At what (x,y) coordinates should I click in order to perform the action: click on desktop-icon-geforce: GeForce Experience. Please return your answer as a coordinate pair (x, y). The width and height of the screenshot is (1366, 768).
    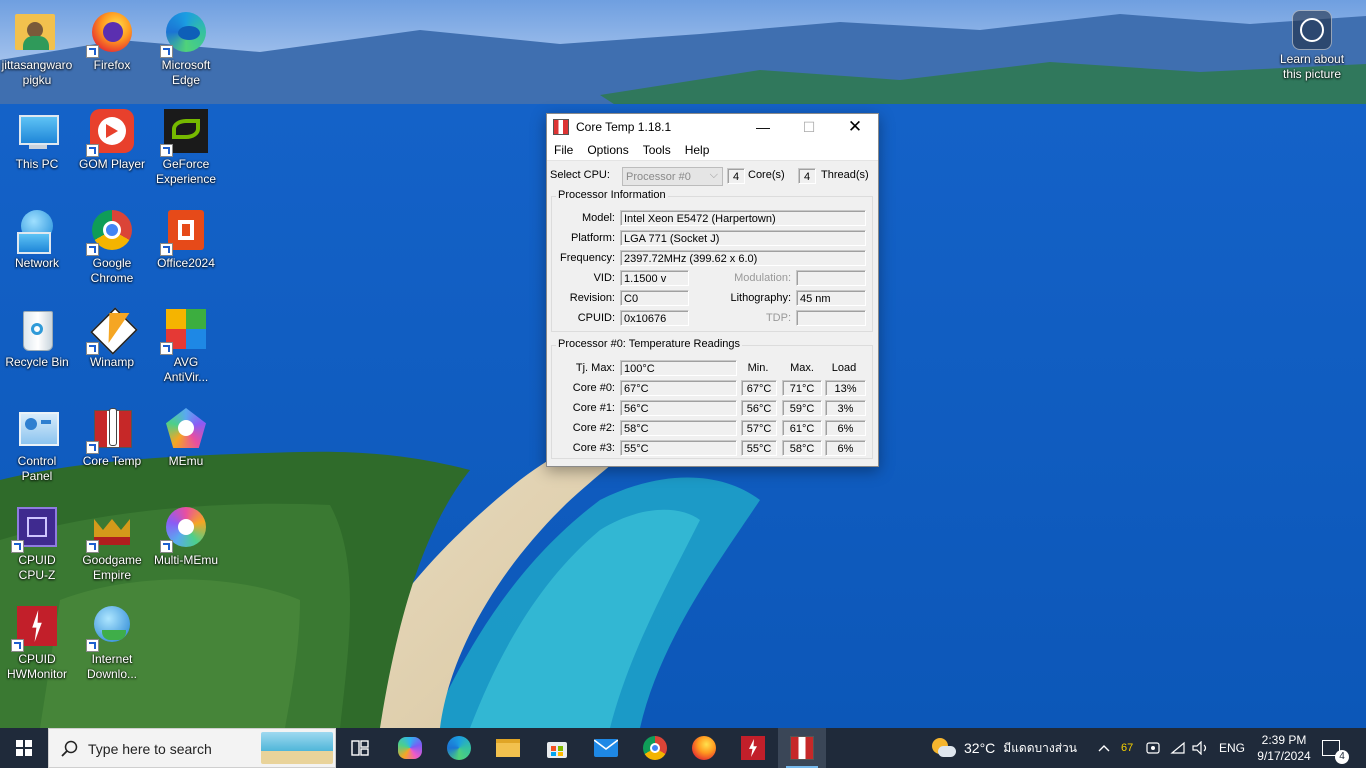
    Looking at the image, I should click on (186, 144).